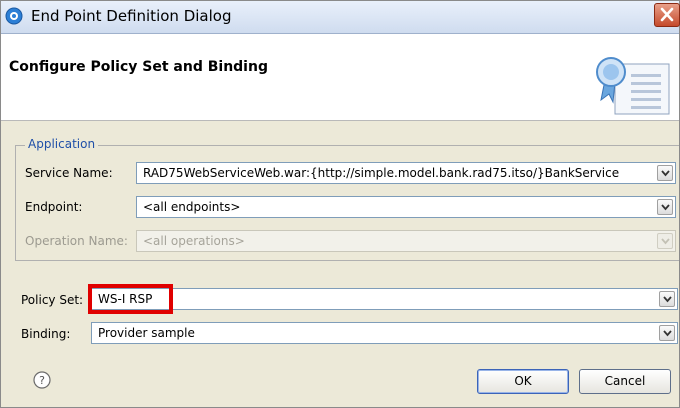  What do you see at coordinates (625, 381) in the screenshot?
I see `cancel-button: Cancel` at bounding box center [625, 381].